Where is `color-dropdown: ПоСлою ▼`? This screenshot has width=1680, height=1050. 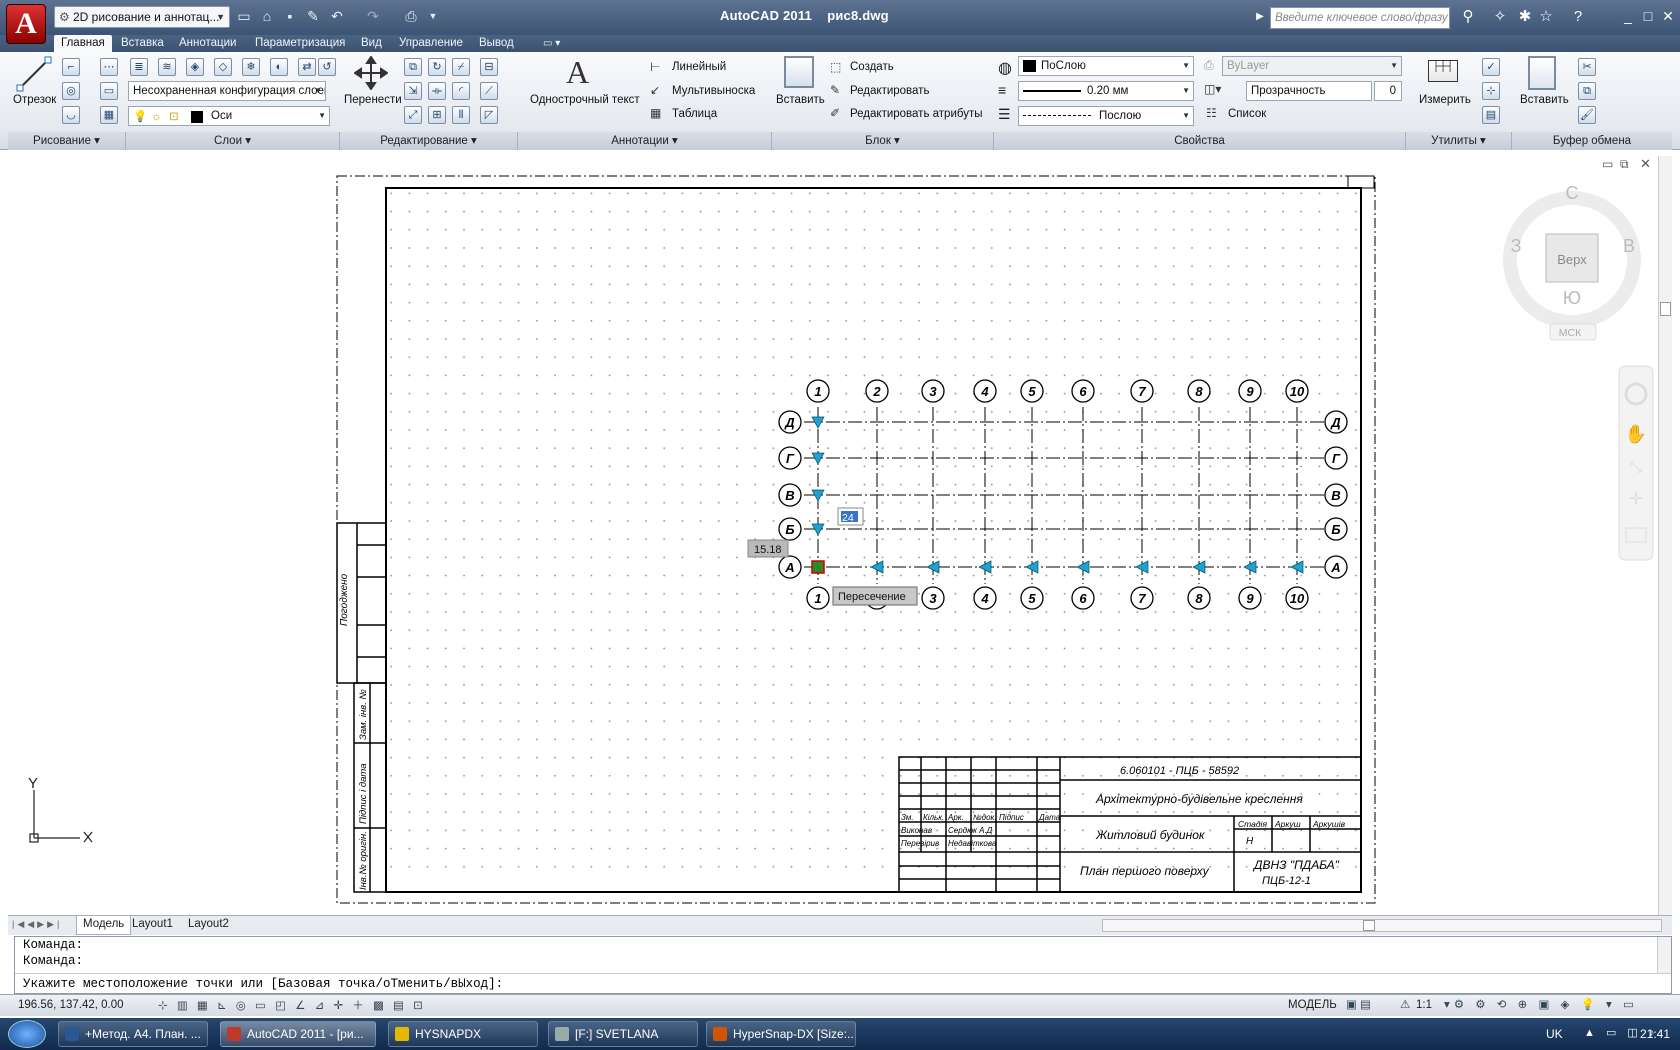
color-dropdown: ПоСлою ▼ is located at coordinates (1106, 66).